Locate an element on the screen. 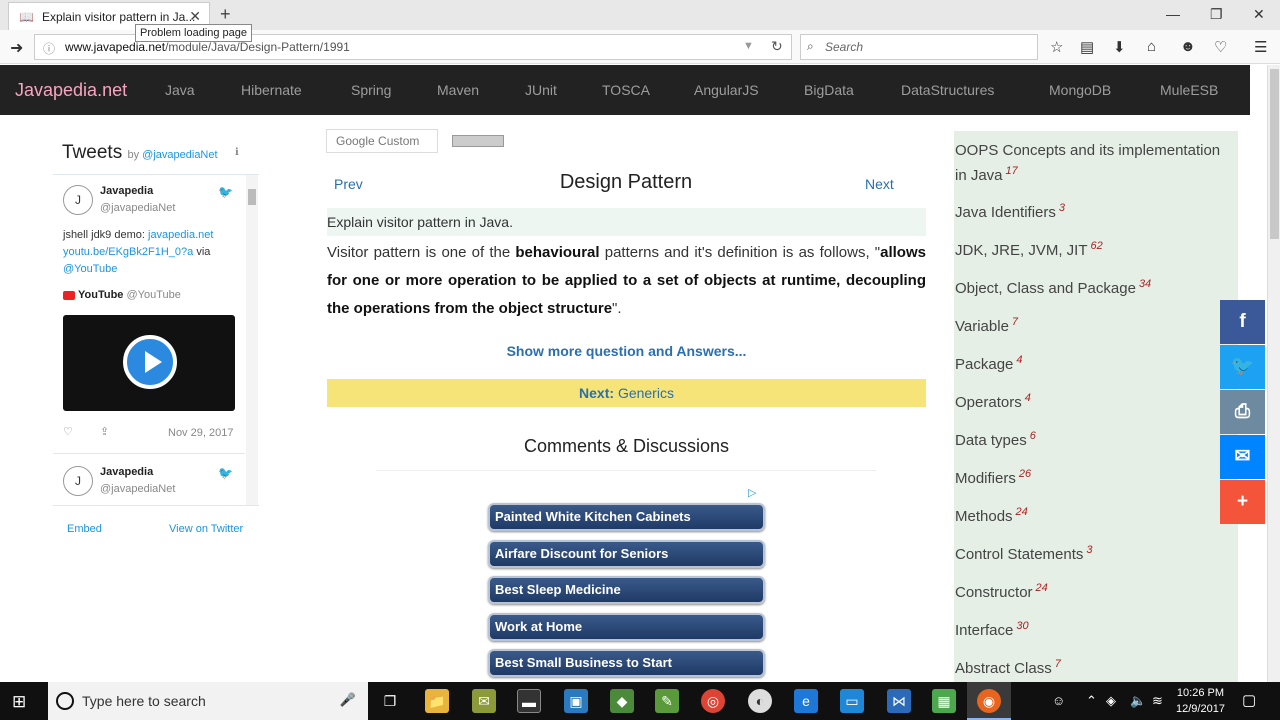  sidebar-item: Interface 30 is located at coordinates (1090, 628).